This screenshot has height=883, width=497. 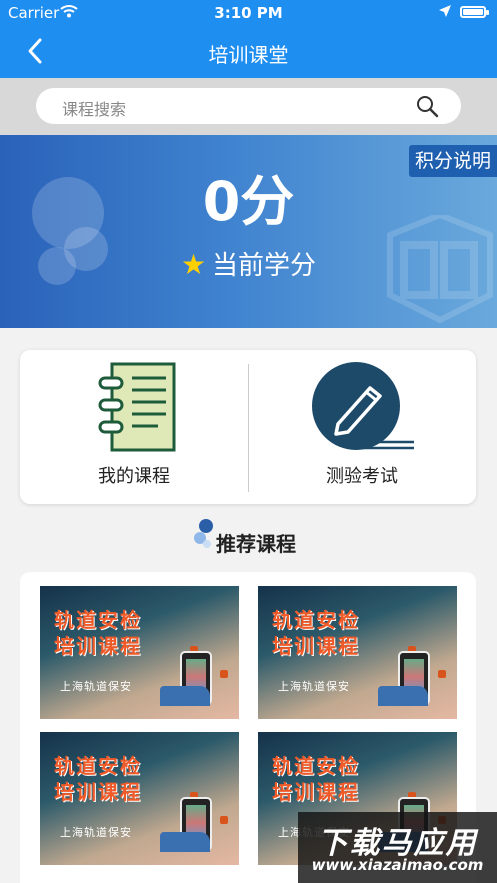 I want to click on site-watermark: 下载马应用 www.xiazaimao.com, so click(x=397, y=847).